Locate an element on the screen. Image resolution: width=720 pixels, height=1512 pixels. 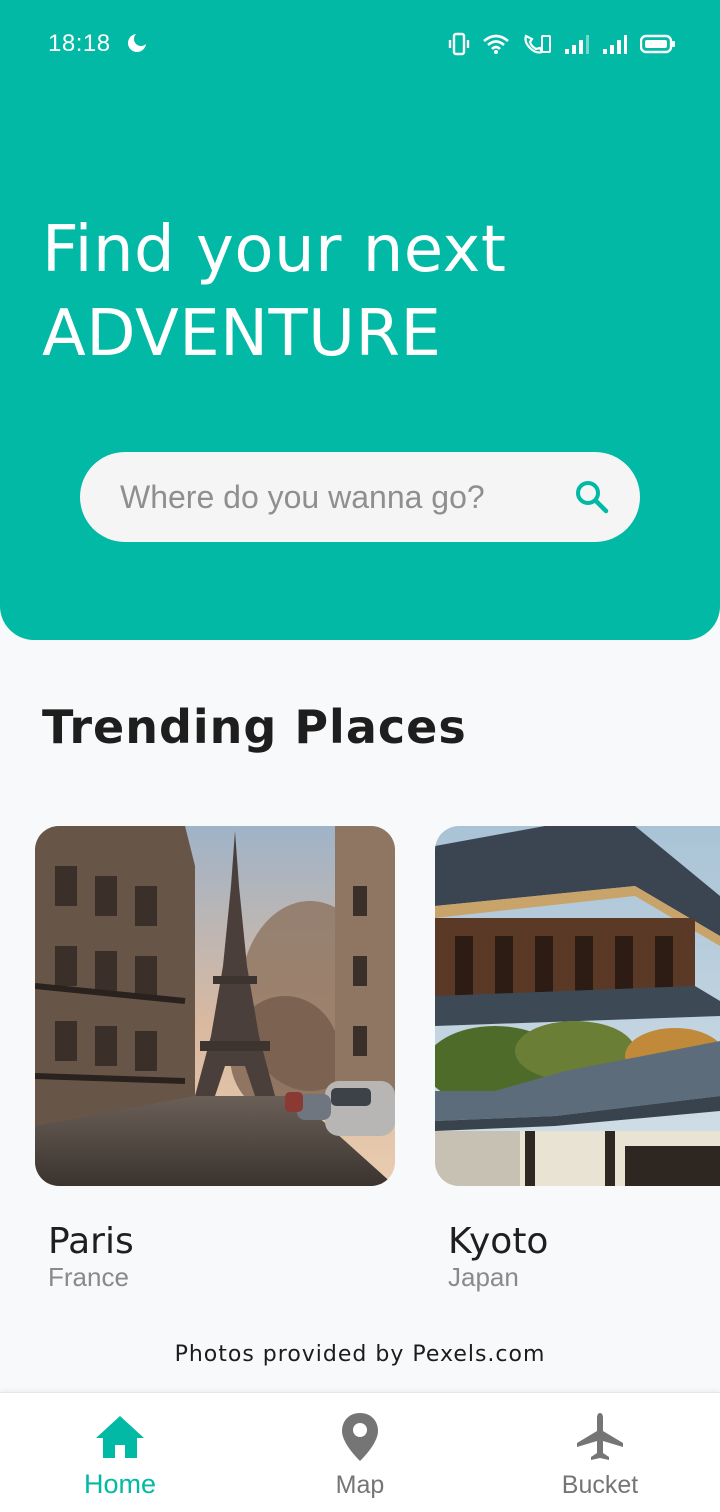
nav-home: Home is located at coordinates (120, 1452).